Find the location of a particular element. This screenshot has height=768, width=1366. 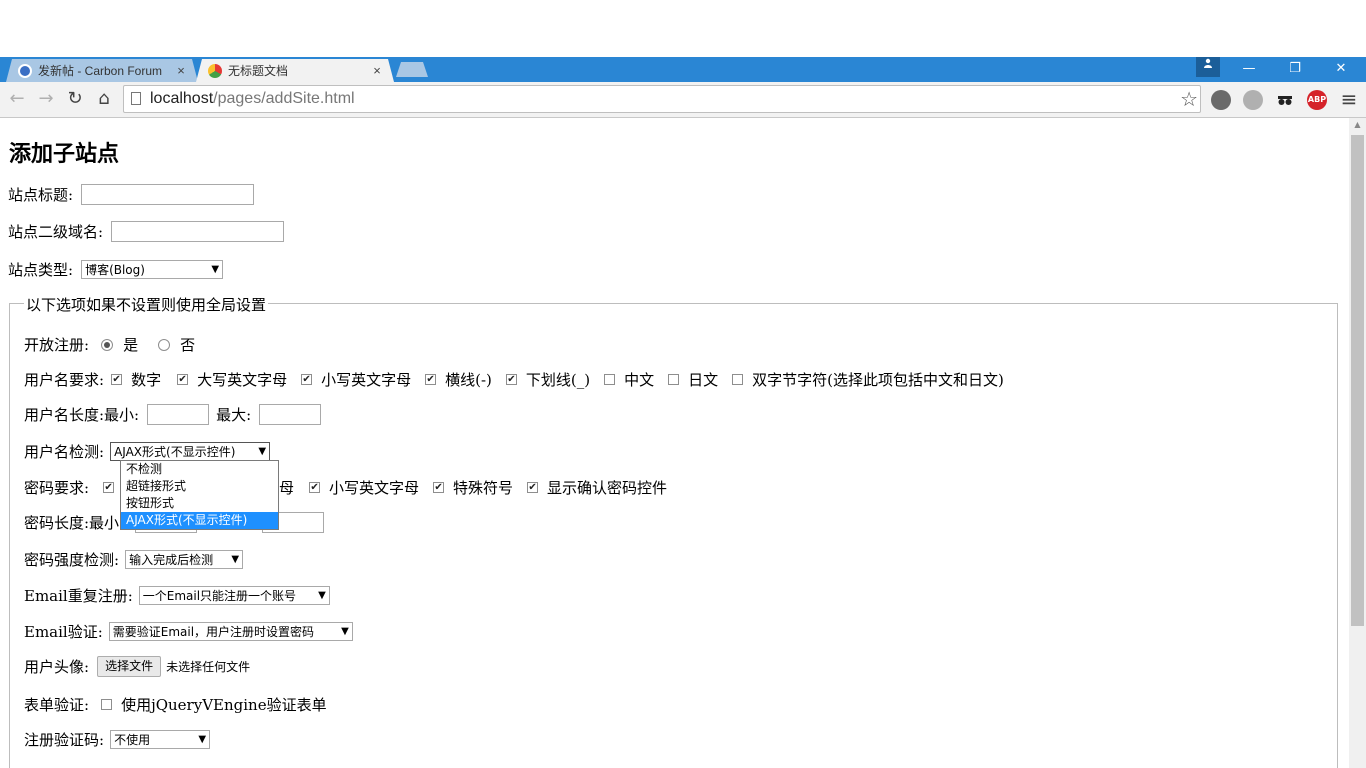

username-length-row: 用户名长度:最小: 最大: is located at coordinates (173, 414).